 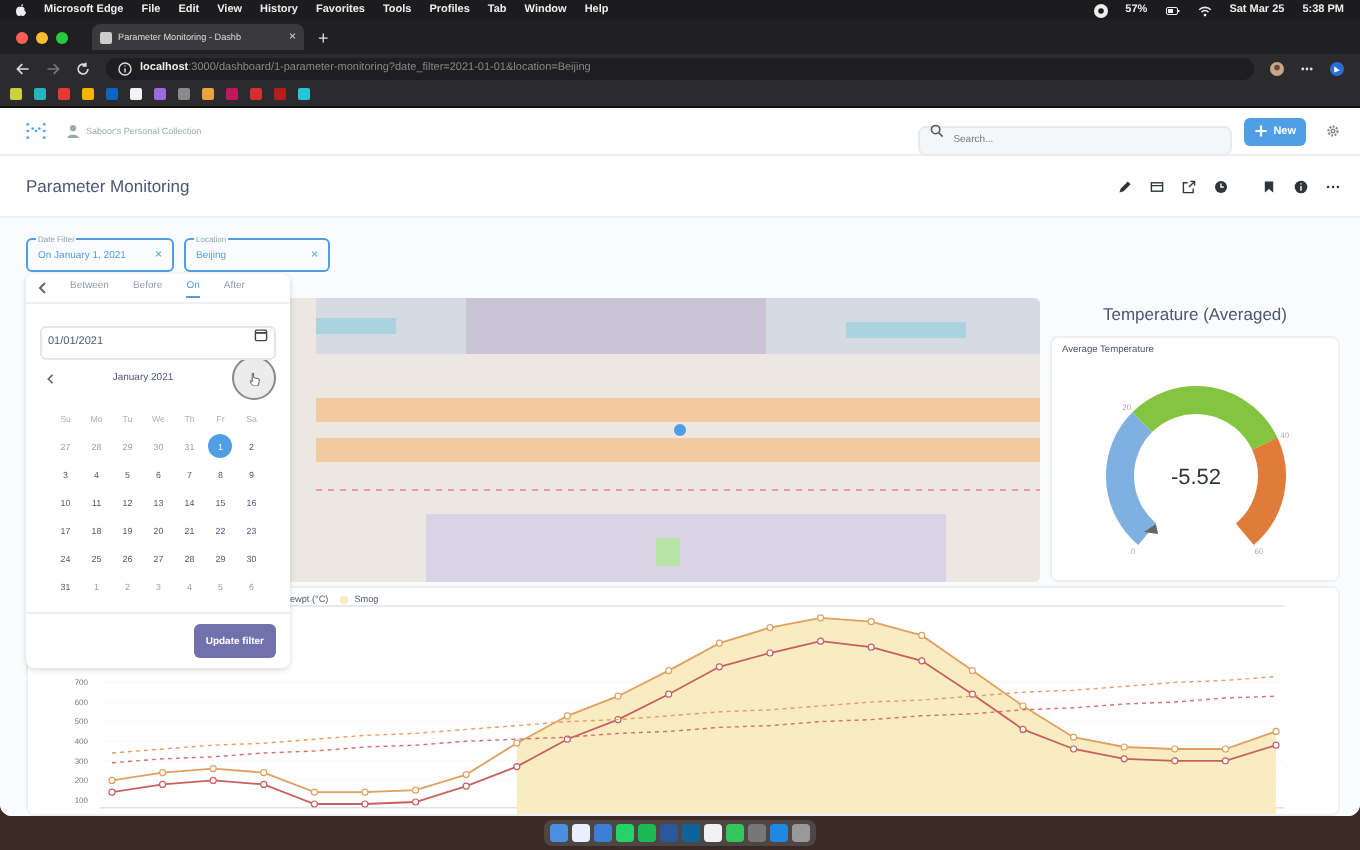 I want to click on calendar-icon, so click(x=261, y=335).